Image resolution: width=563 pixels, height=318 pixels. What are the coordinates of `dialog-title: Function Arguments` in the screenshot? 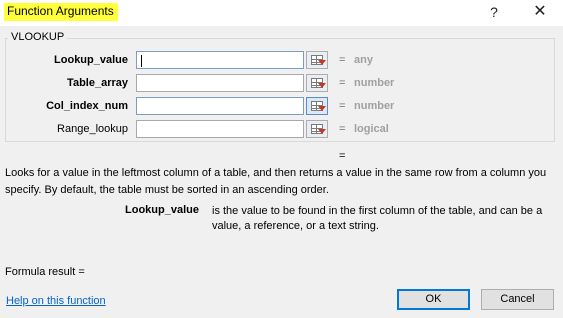 It's located at (61, 12).